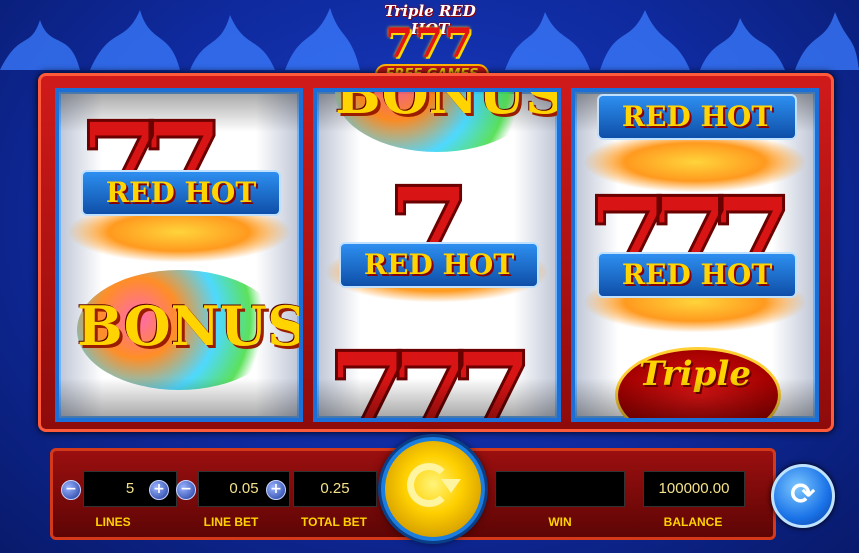 This screenshot has width=859, height=553. What do you see at coordinates (430, 43) in the screenshot?
I see `logo-777: 777` at bounding box center [430, 43].